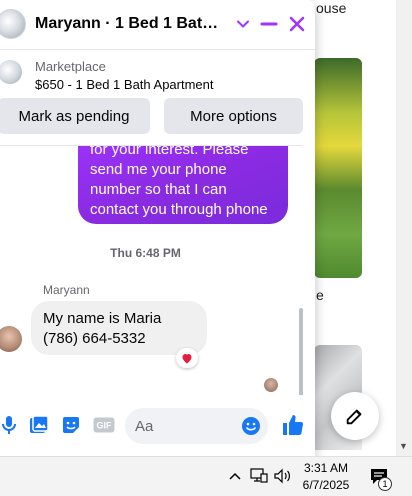 This screenshot has width=412, height=496. I want to click on volume-button, so click(283, 476).